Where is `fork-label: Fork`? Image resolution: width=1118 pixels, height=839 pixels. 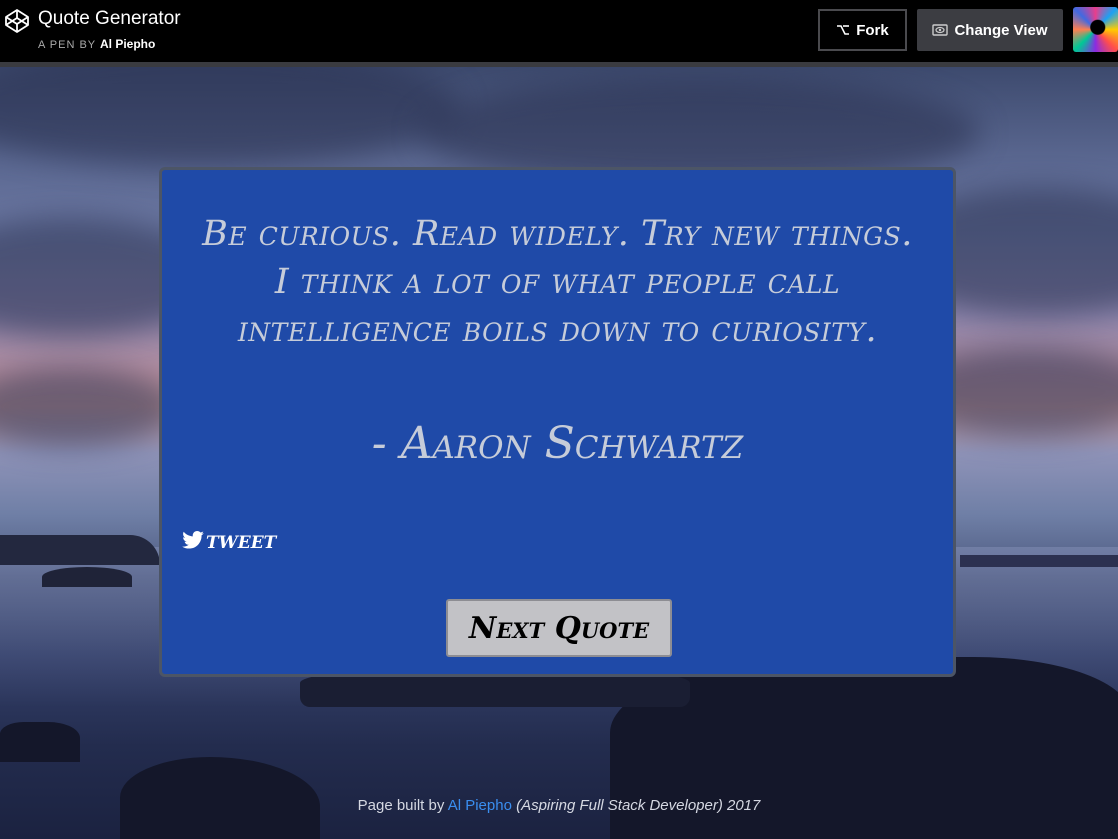
fork-label: Fork is located at coordinates (872, 30).